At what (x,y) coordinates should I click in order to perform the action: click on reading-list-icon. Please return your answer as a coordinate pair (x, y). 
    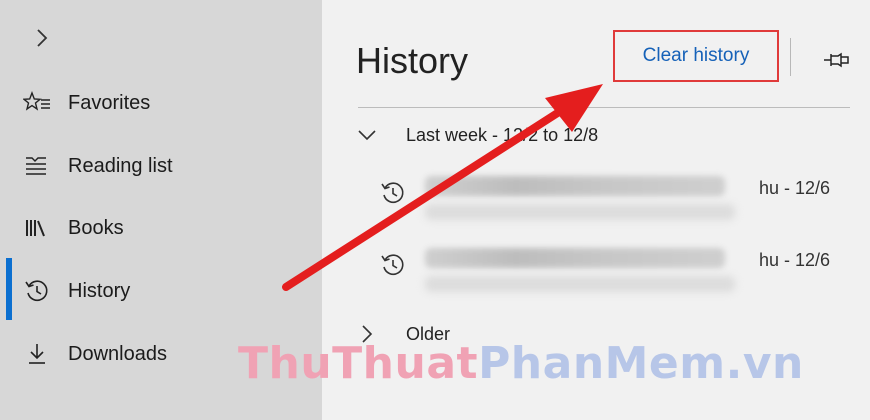
    Looking at the image, I should click on (37, 166).